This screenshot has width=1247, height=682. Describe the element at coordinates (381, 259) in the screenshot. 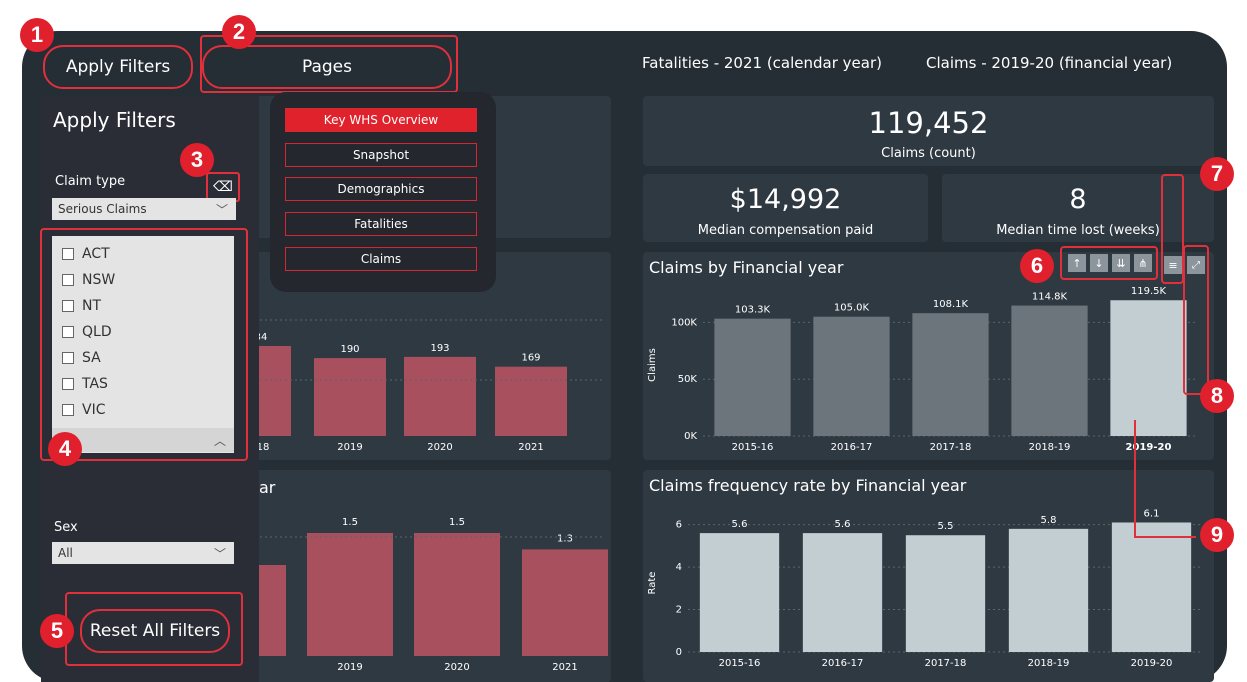

I see `page-claims: Claims` at that location.